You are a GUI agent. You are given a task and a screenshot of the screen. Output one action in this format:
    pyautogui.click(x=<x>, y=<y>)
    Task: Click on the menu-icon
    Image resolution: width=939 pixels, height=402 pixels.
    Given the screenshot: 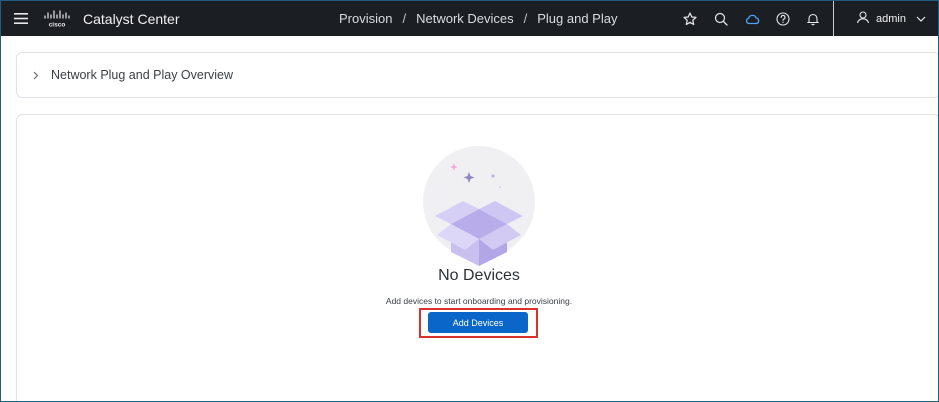 What is the action you would take?
    pyautogui.click(x=21, y=18)
    